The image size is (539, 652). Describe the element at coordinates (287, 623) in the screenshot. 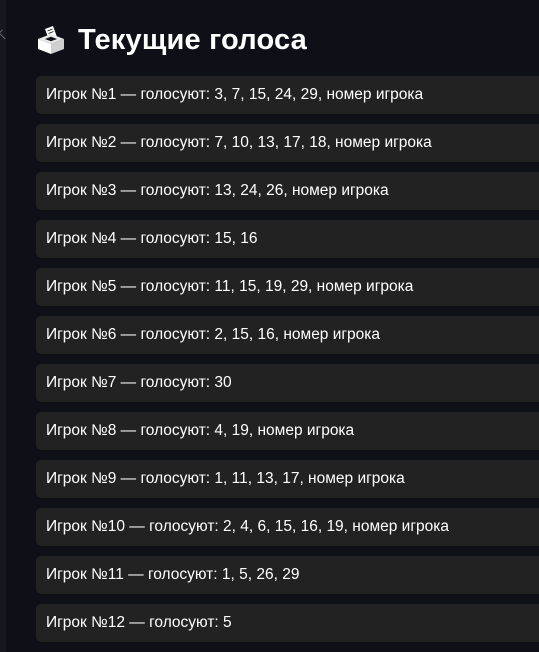

I see `list-item: Игрок №12 — голосуют: 5` at that location.